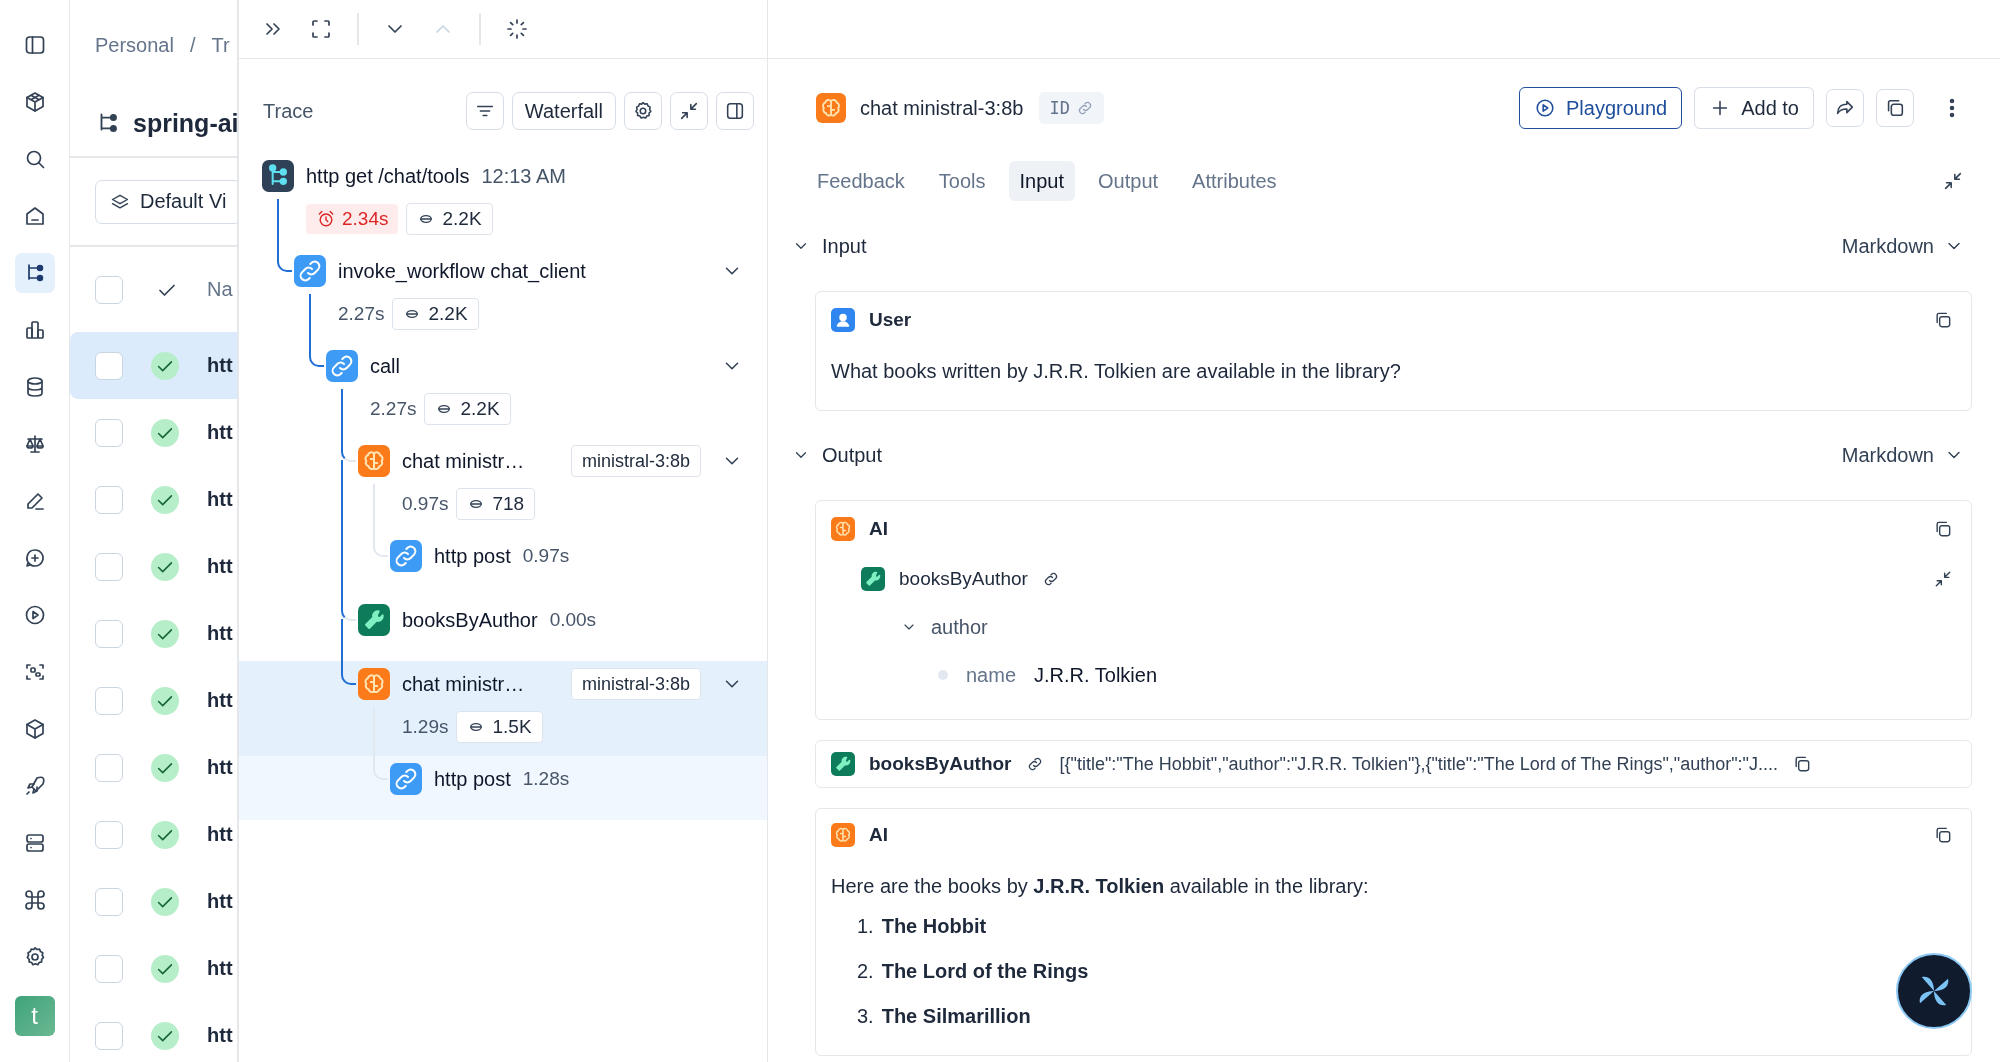 This screenshot has width=2000, height=1062. I want to click on span-row: booksByAuthor 0.00s, so click(562, 629).